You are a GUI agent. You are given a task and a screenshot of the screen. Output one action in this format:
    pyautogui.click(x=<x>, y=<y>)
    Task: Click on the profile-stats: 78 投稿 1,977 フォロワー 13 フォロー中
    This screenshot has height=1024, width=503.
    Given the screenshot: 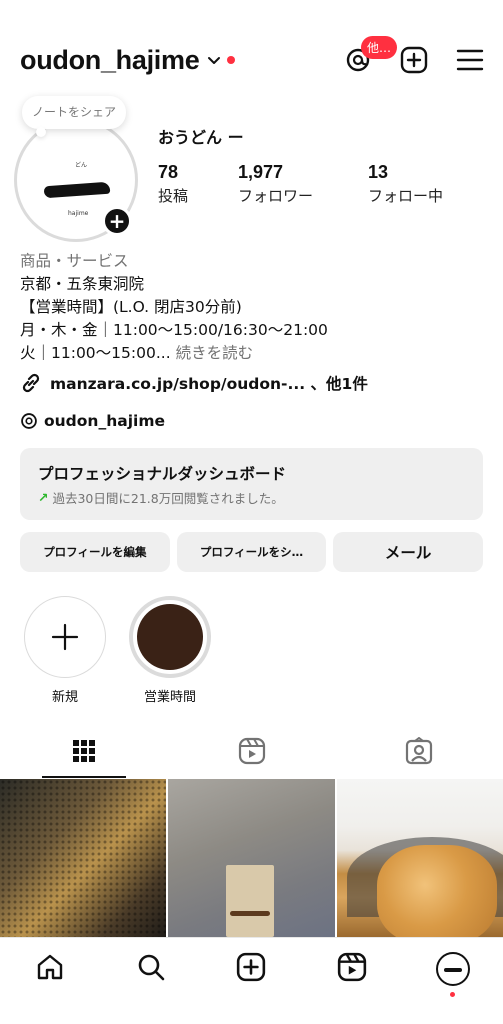 What is the action you would take?
    pyautogui.click(x=323, y=187)
    